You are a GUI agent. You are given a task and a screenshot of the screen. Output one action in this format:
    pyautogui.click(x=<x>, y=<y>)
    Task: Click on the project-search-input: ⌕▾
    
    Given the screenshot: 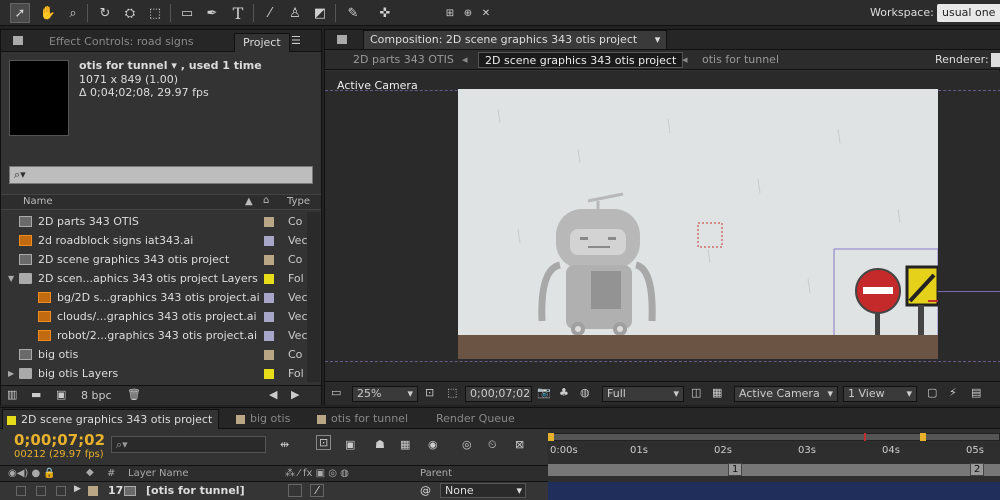 What is the action you would take?
    pyautogui.click(x=161, y=175)
    